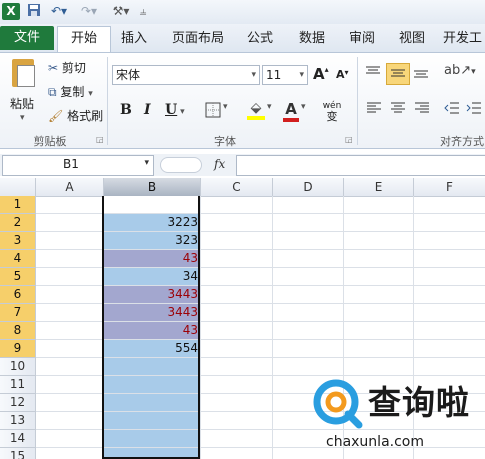 This screenshot has width=485, height=459. Describe the element at coordinates (379, 187) in the screenshot. I see `column-header-e: E` at that location.